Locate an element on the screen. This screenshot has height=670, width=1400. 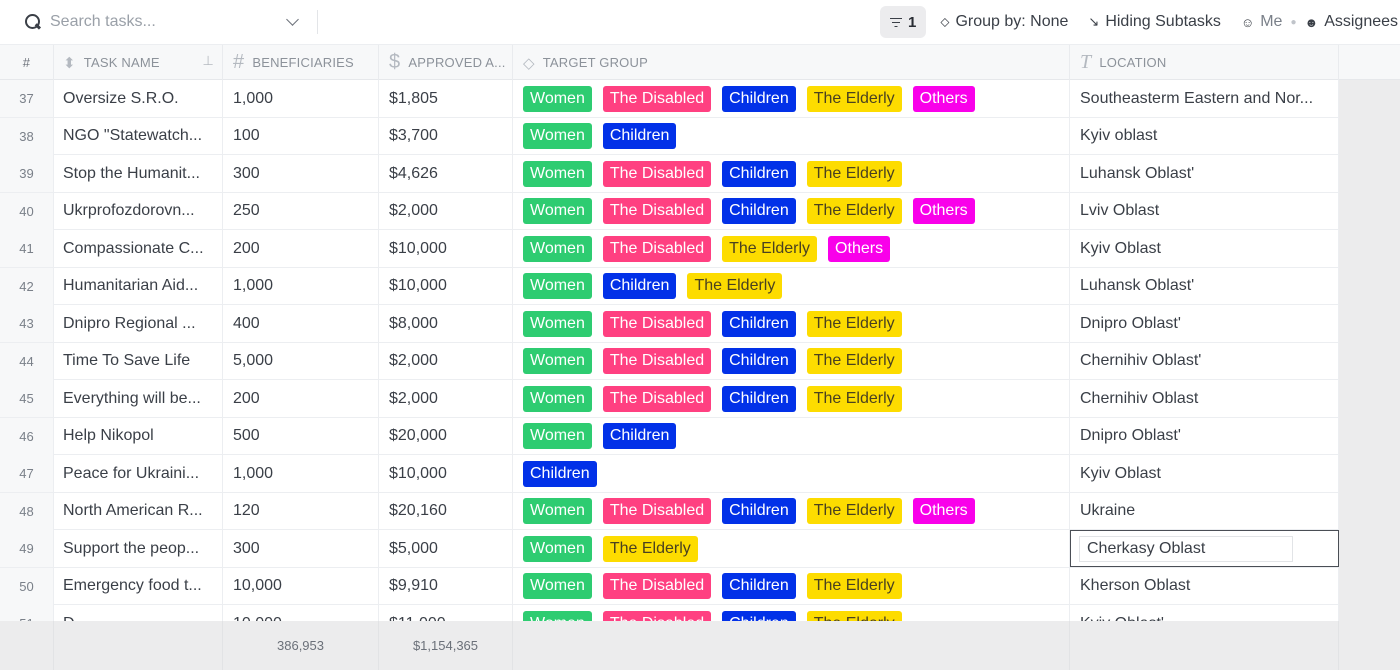
location-input: Cherkasy Oblast is located at coordinates (1186, 548).